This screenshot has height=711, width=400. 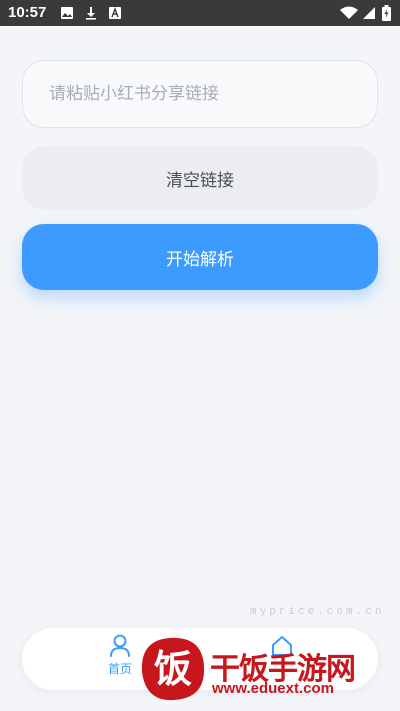 I want to click on share-link-input, so click(x=200, y=94).